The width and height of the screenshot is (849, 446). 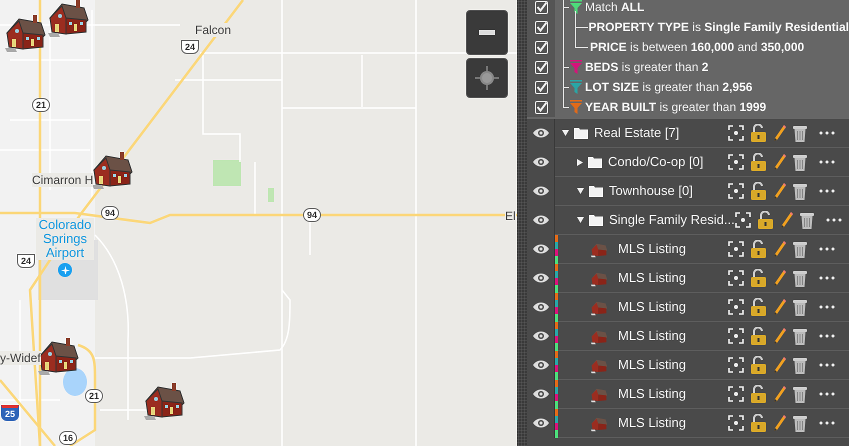 What do you see at coordinates (580, 162) in the screenshot?
I see `collapse-caret-icon` at bounding box center [580, 162].